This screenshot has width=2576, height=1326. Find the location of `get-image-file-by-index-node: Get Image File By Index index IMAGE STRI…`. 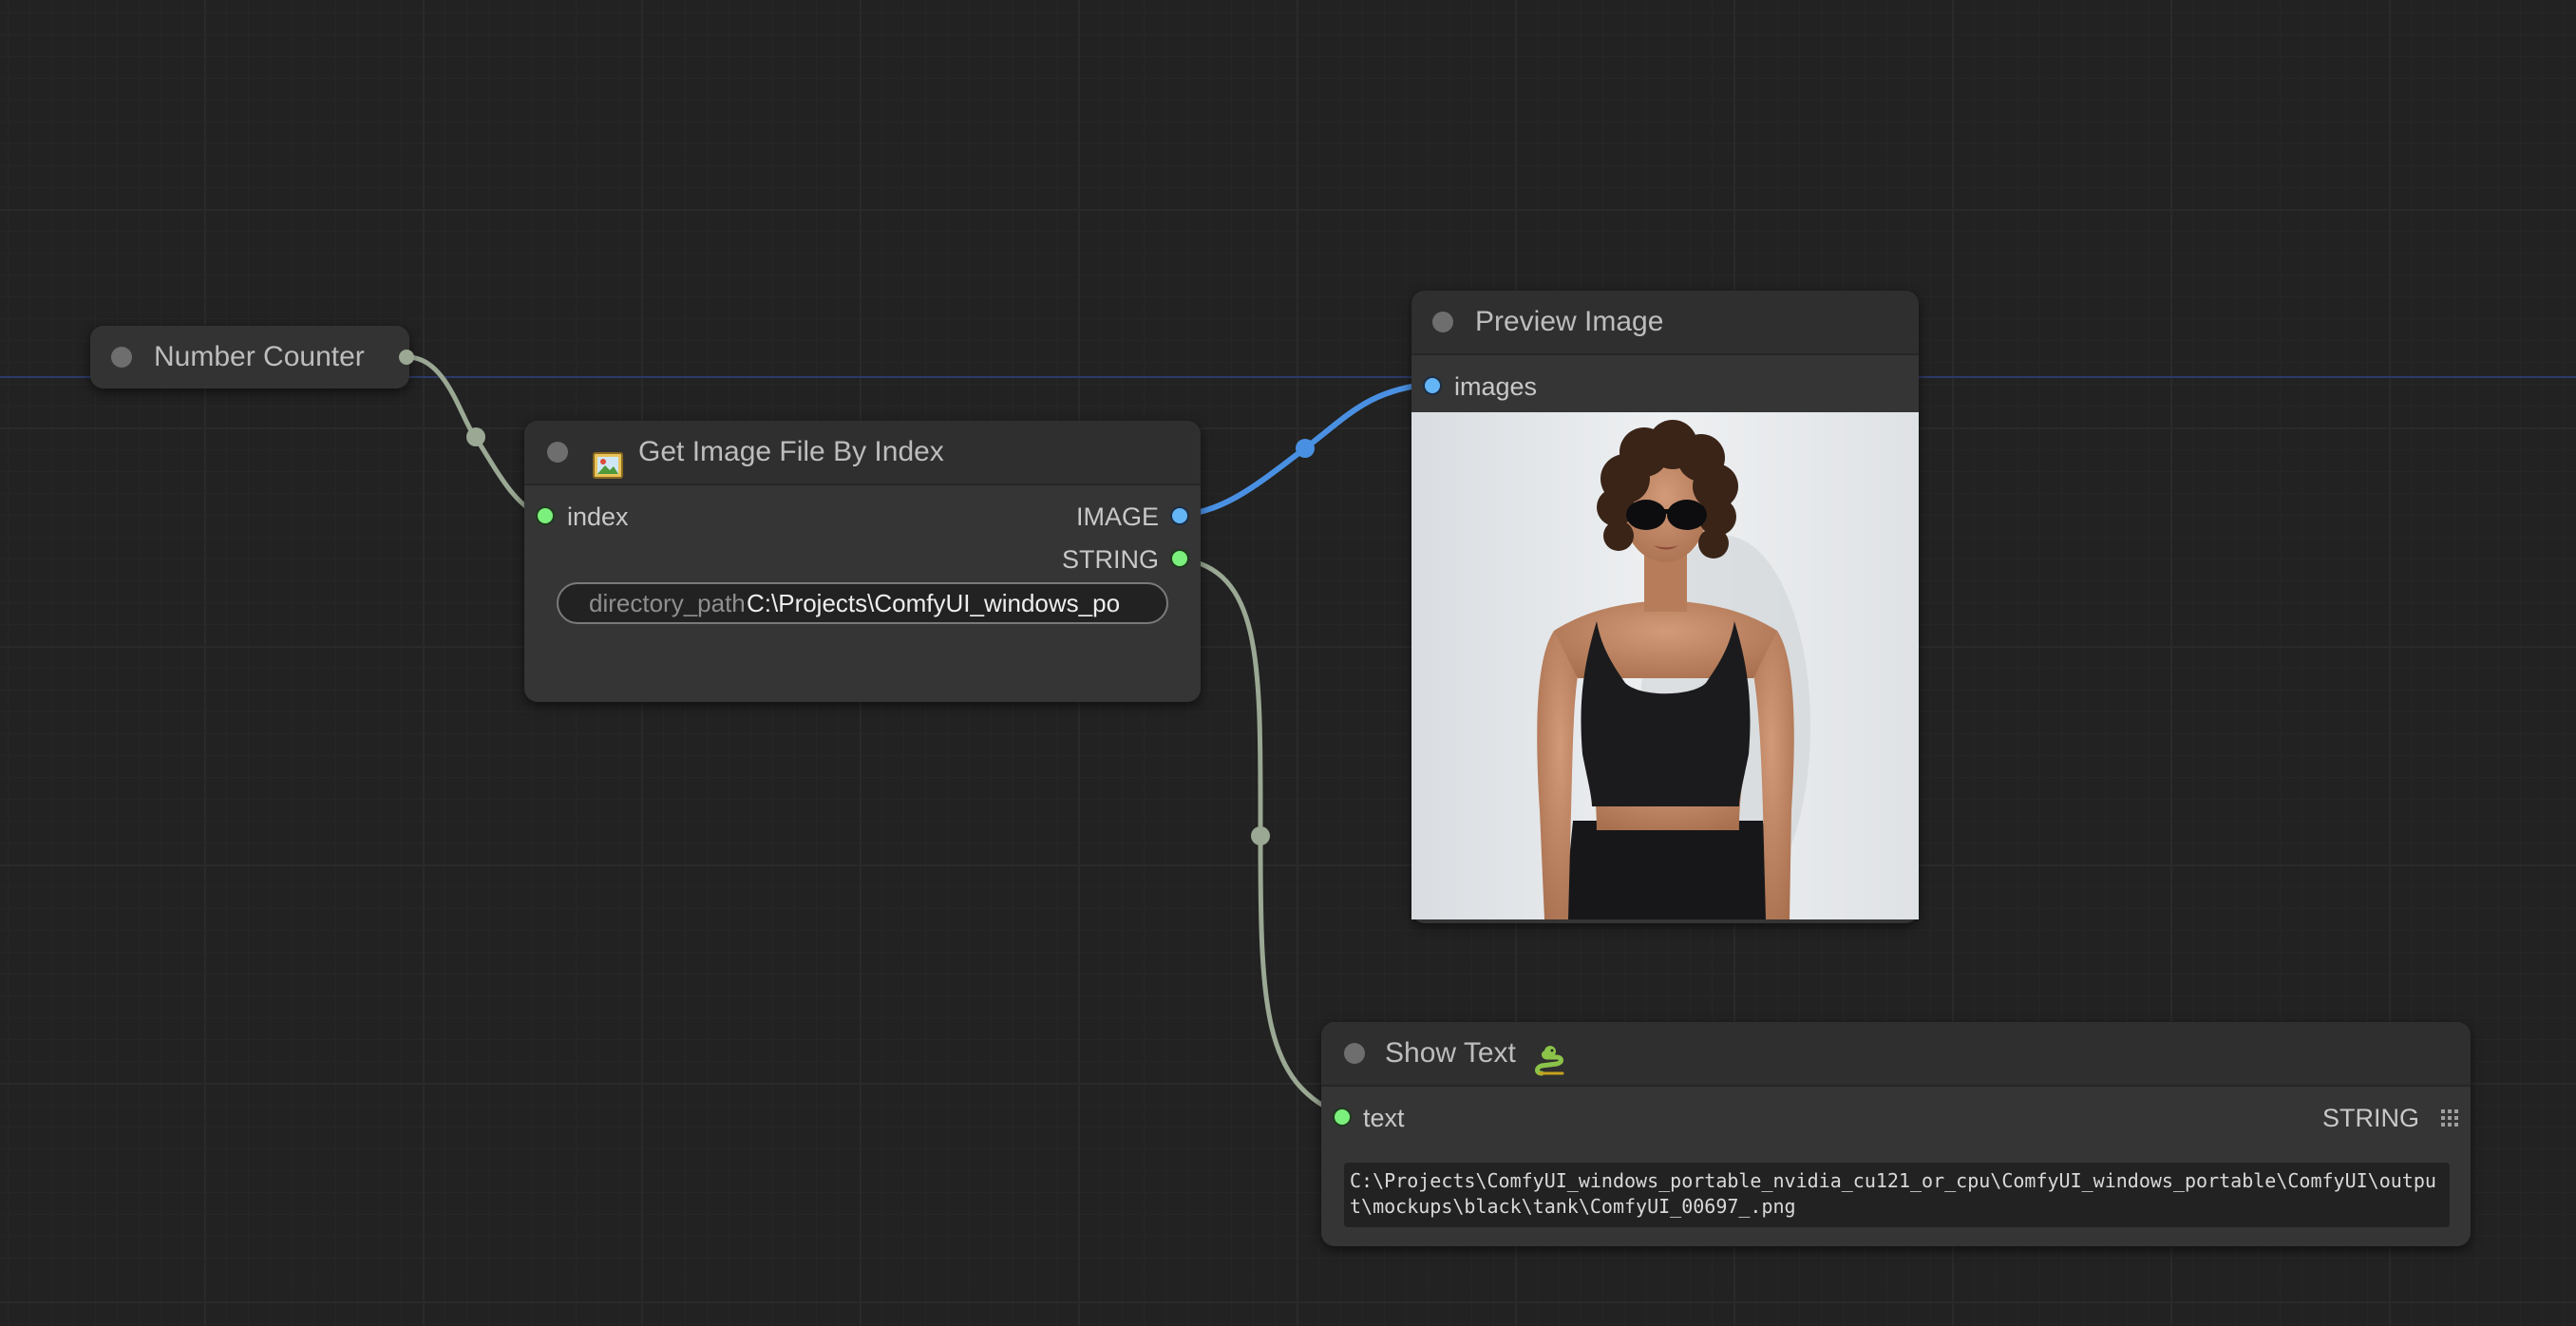

get-image-file-by-index-node: Get Image File By Index index IMAGE STRI… is located at coordinates (862, 561).